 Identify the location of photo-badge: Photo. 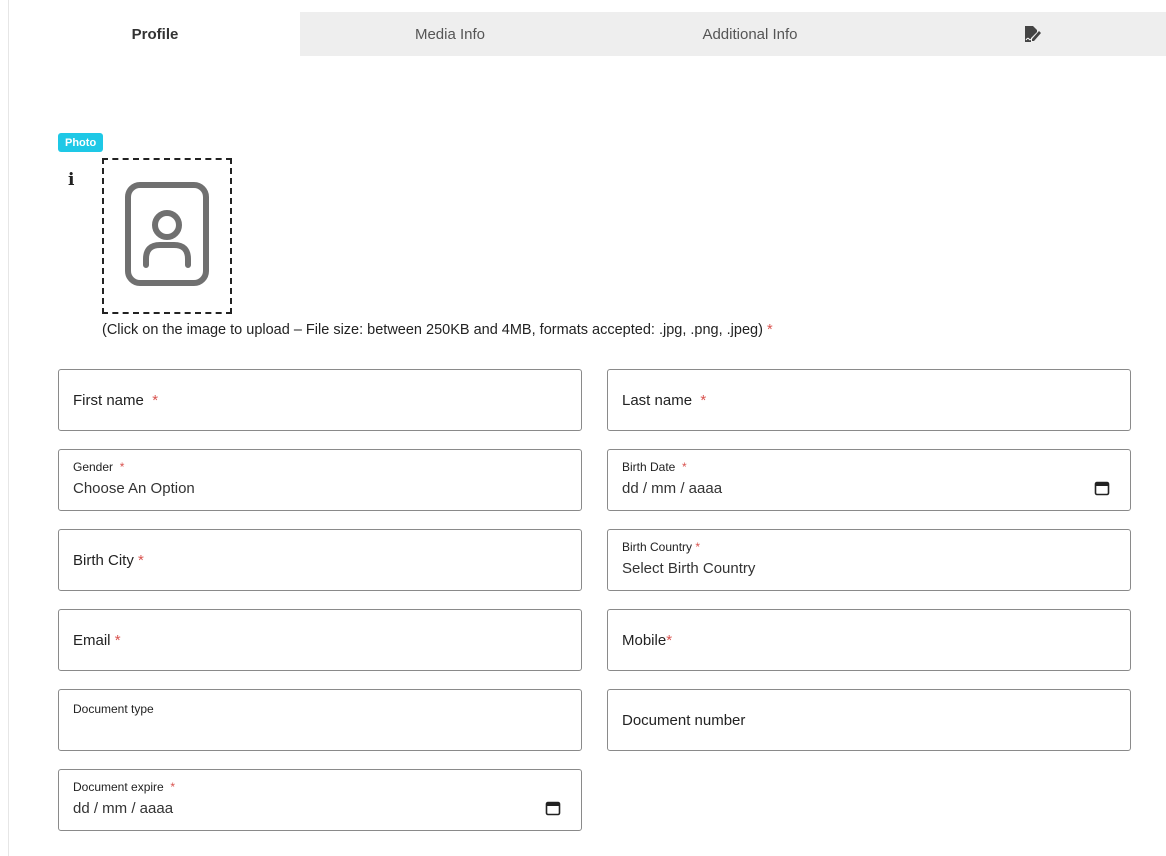
(81, 142).